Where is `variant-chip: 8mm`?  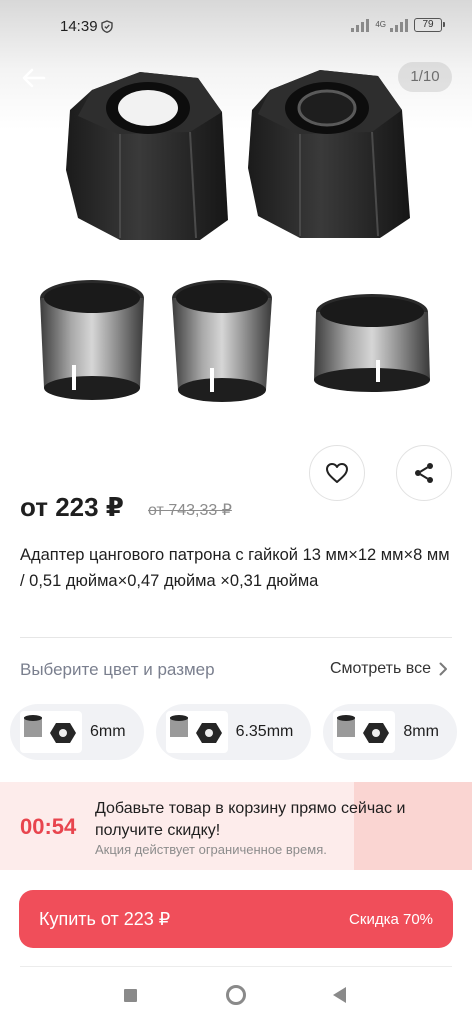
variant-chip: 8mm is located at coordinates (390, 732).